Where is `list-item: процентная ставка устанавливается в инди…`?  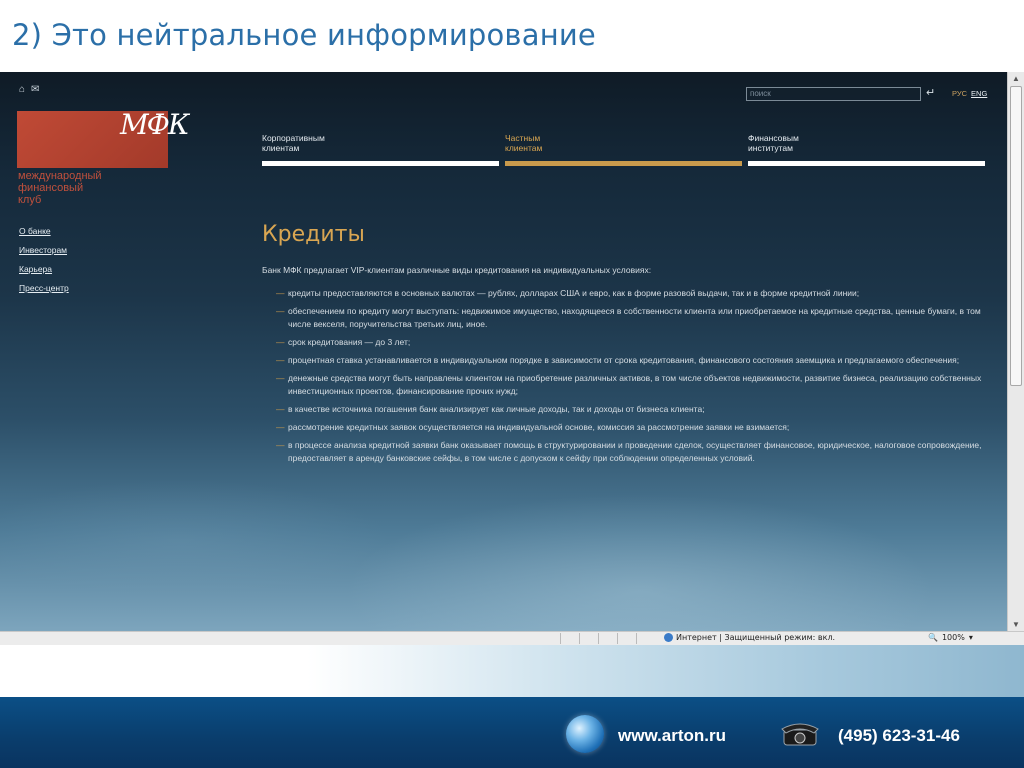 list-item: процентная ставка устанавливается в инди… is located at coordinates (627, 360).